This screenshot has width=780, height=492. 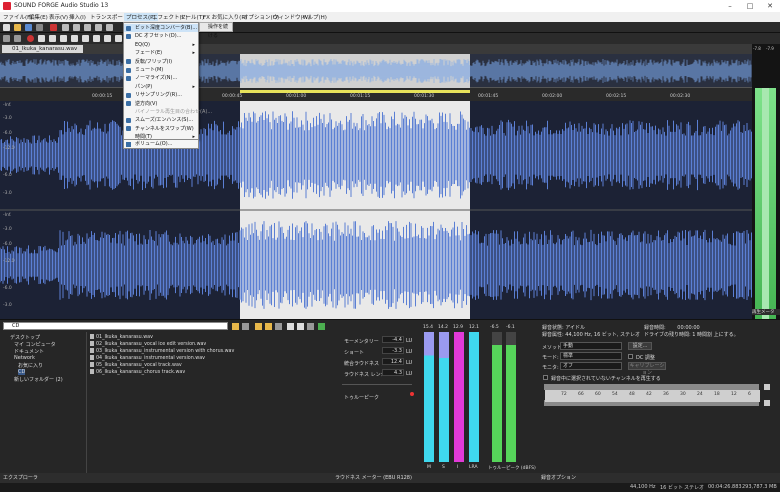 What do you see at coordinates (390, 6) in the screenshot?
I see `title-bar: SOUND FORGE Audio Studio 13 – □ ✕` at bounding box center [390, 6].